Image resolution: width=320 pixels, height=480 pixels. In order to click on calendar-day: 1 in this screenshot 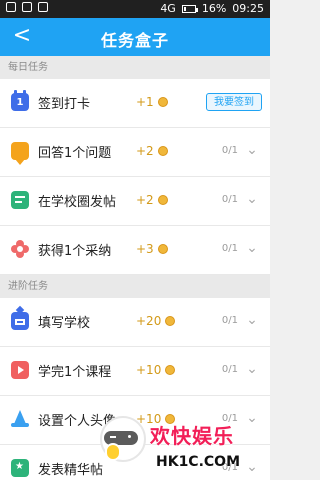, I will do `click(20, 102)`.